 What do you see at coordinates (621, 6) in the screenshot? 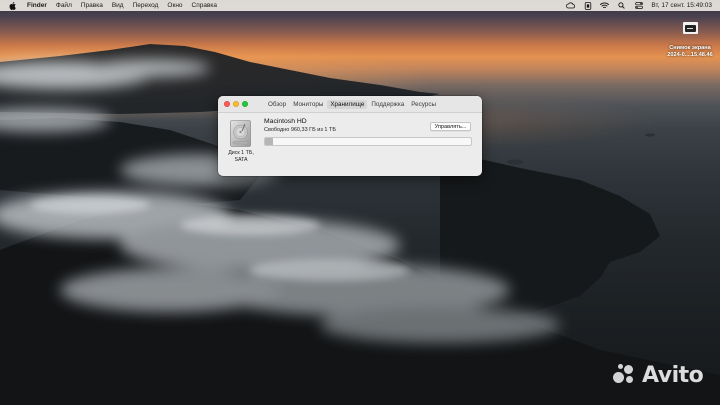
I see `search-icon` at bounding box center [621, 6].